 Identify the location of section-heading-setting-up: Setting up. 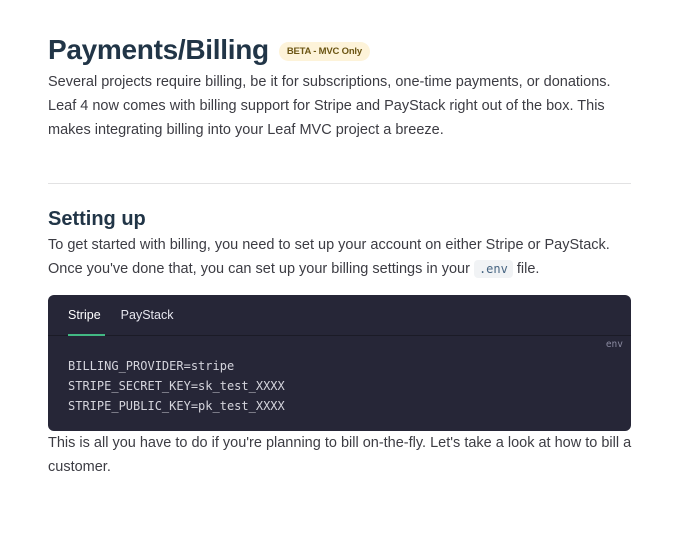
(97, 219).